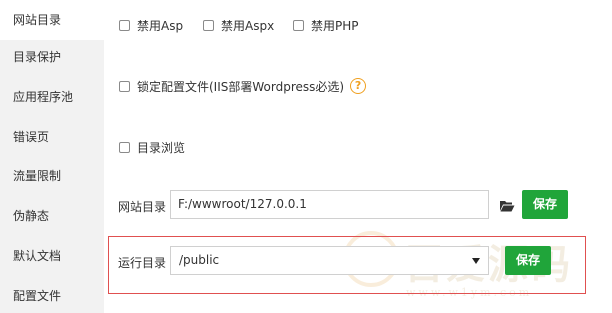 The image size is (612, 313). I want to click on sidebar-item-label: 目录保护, so click(37, 57).